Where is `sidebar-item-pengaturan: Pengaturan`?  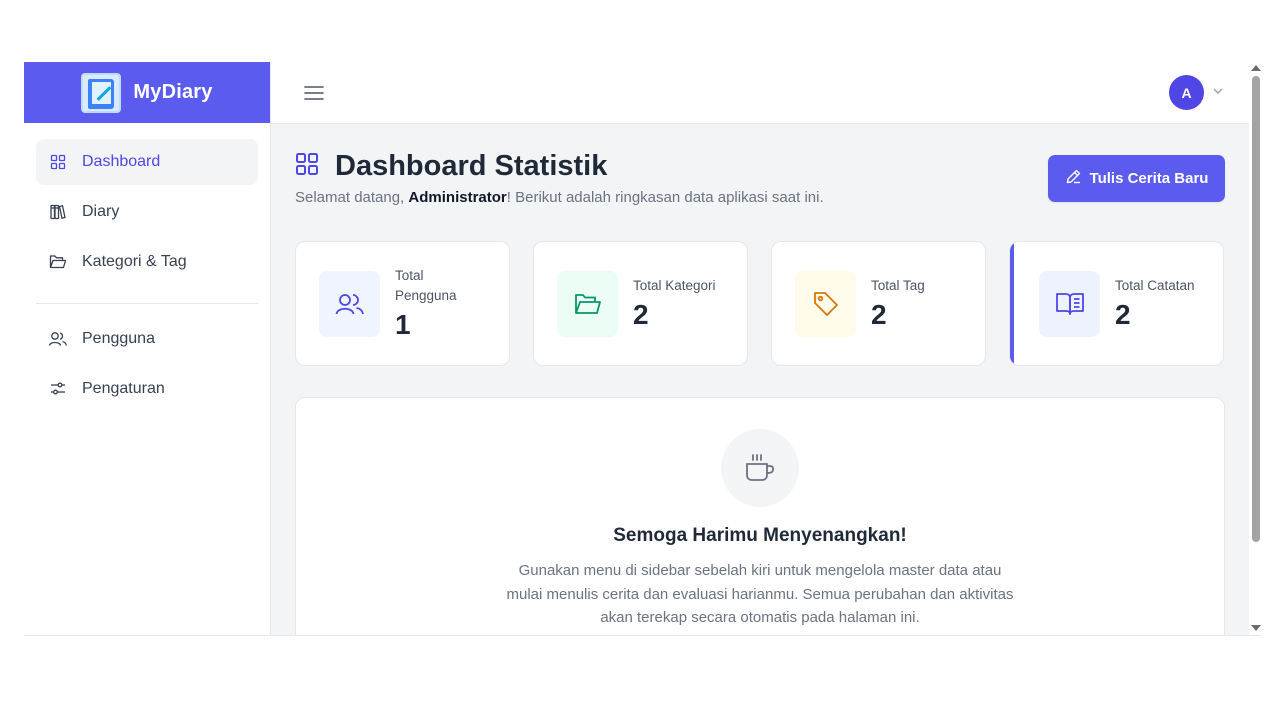
sidebar-item-pengaturan: Pengaturan is located at coordinates (147, 389).